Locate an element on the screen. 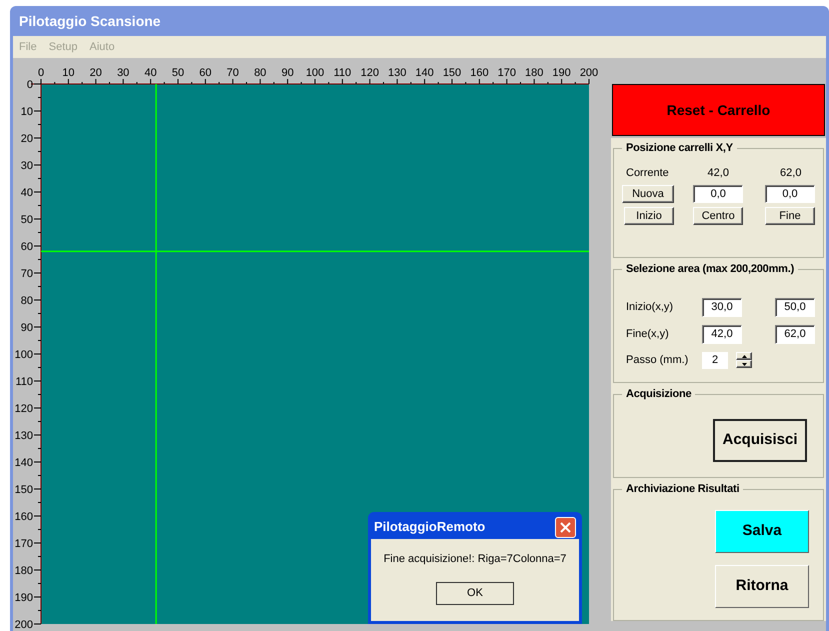  close-icon is located at coordinates (565, 527).